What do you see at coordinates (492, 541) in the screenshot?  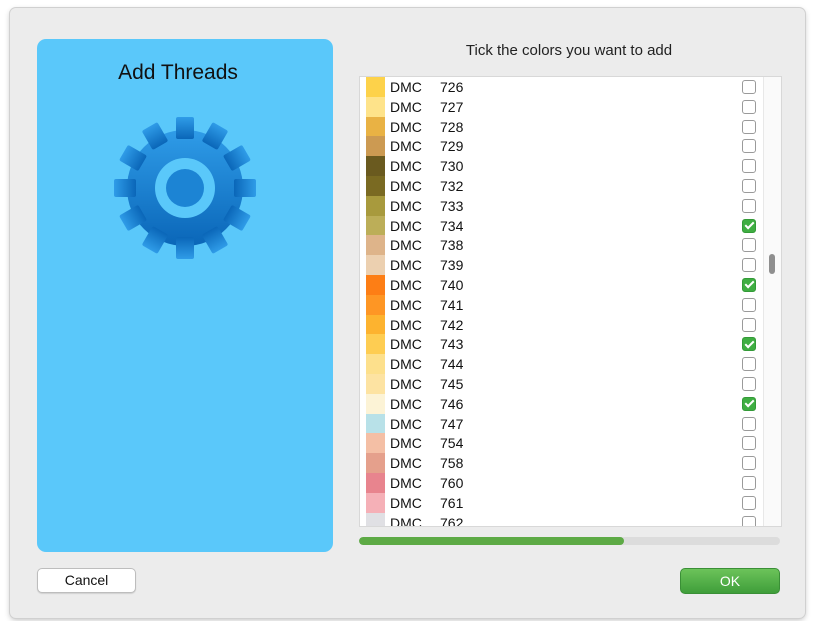 I see `progress-fill` at bounding box center [492, 541].